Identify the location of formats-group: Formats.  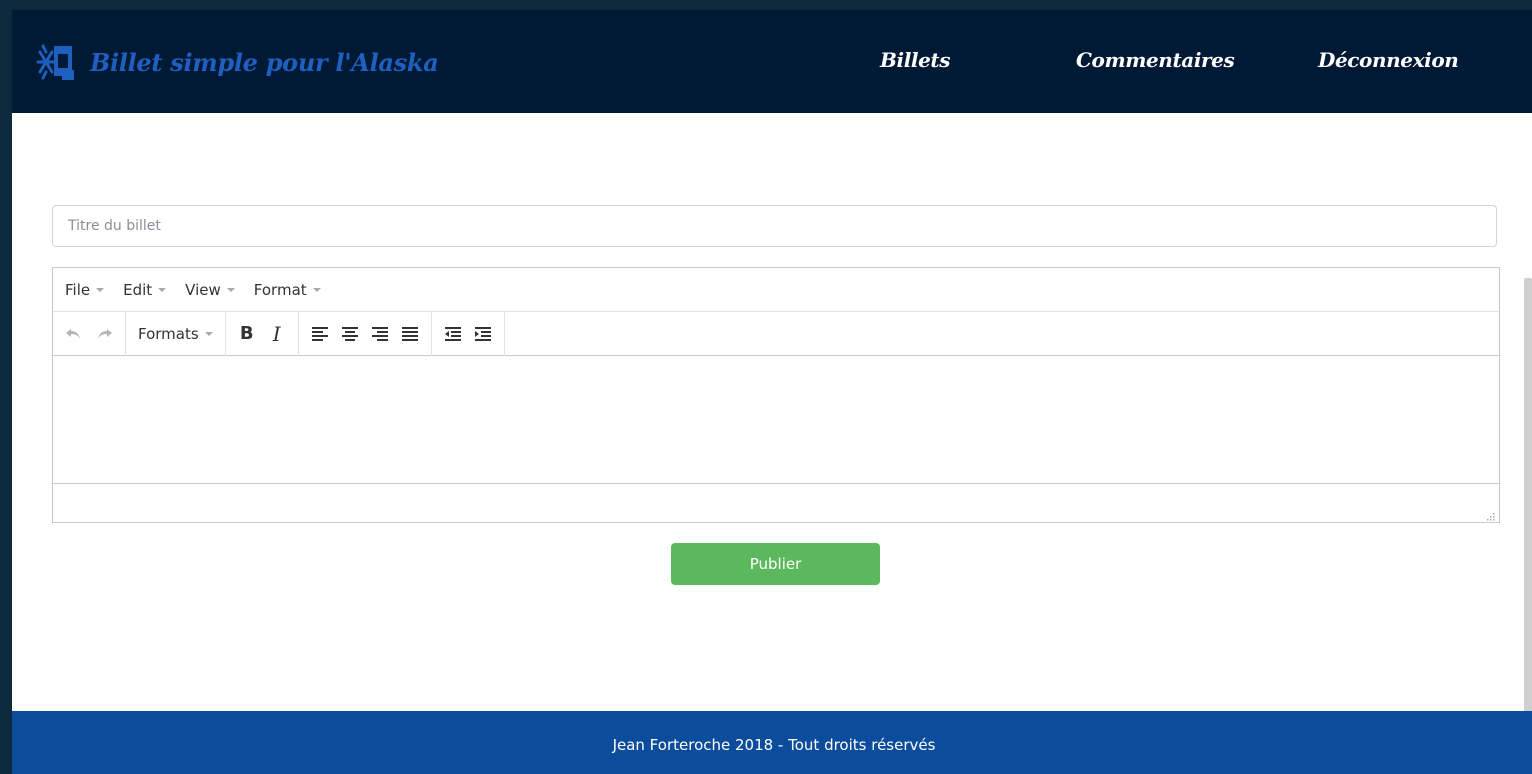
(176, 333).